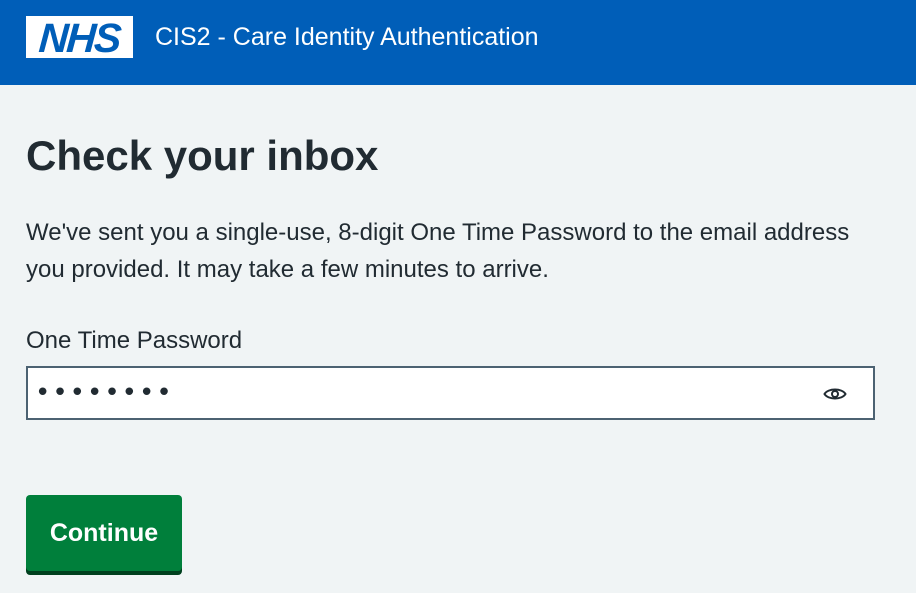  I want to click on eye-icon, so click(835, 394).